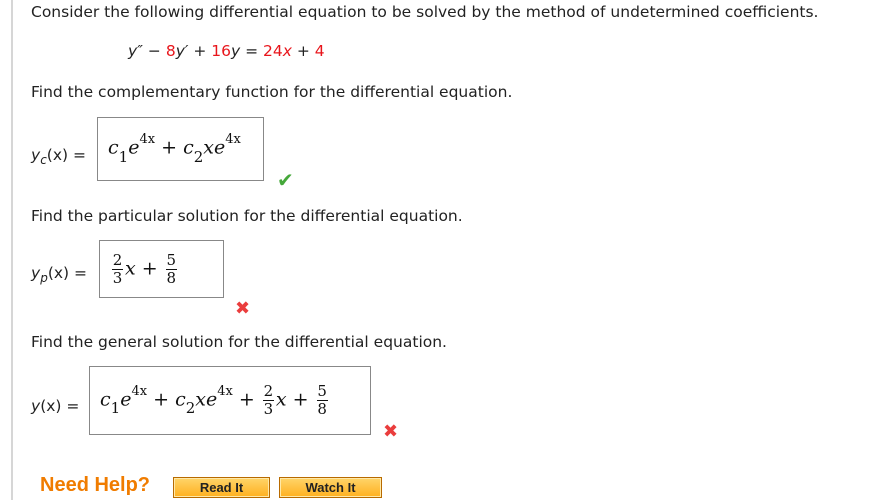  Describe the element at coordinates (174, 149) in the screenshot. I see `answer-complementary-expression: c1e4x + c2xe4x` at that location.